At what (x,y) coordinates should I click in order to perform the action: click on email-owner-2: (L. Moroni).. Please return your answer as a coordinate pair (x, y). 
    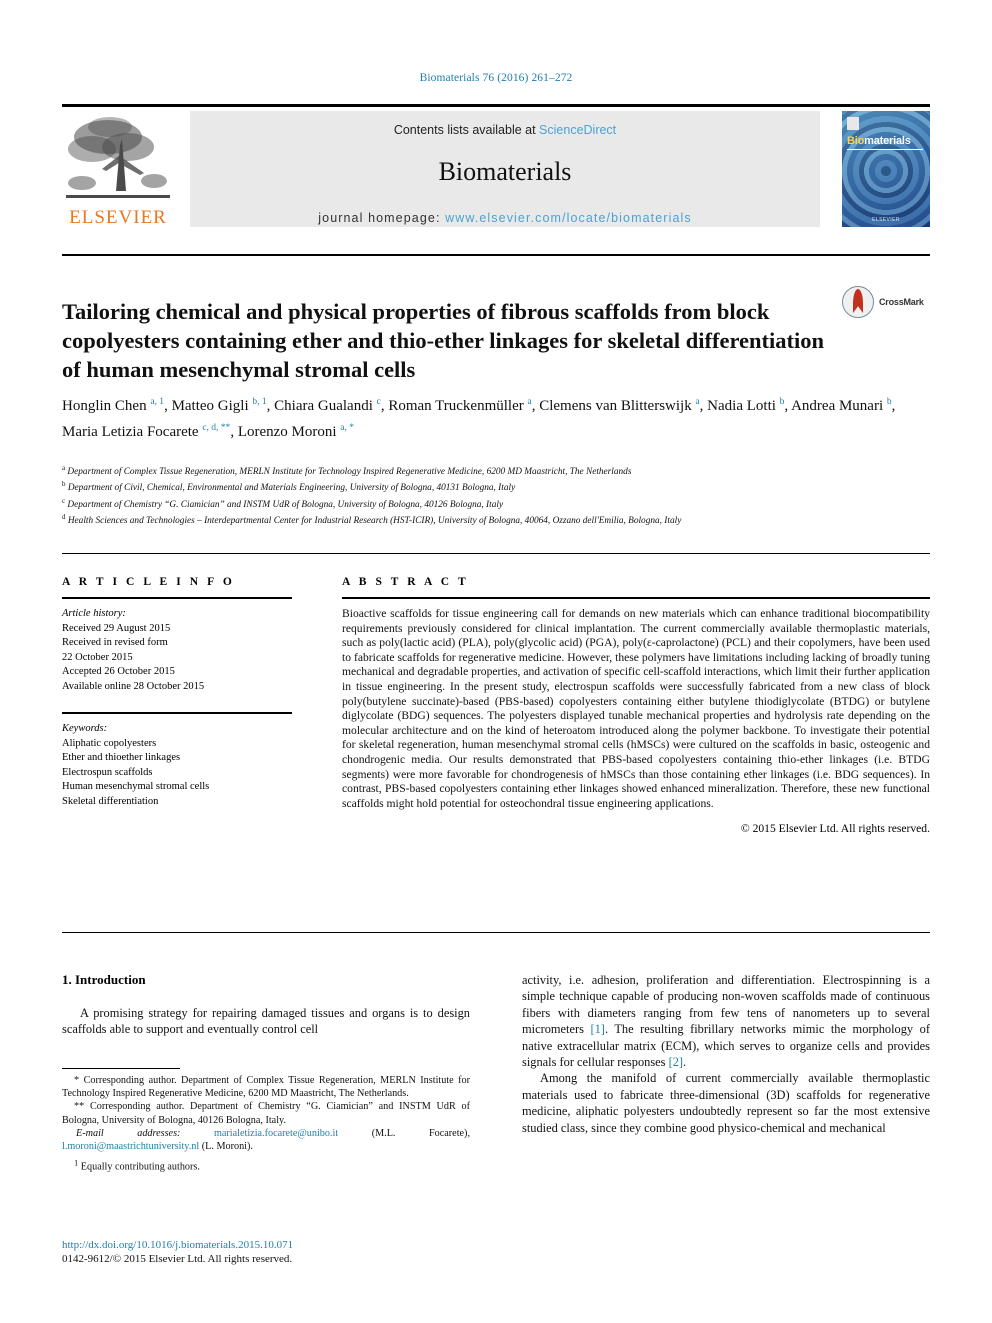
    Looking at the image, I should click on (227, 1147).